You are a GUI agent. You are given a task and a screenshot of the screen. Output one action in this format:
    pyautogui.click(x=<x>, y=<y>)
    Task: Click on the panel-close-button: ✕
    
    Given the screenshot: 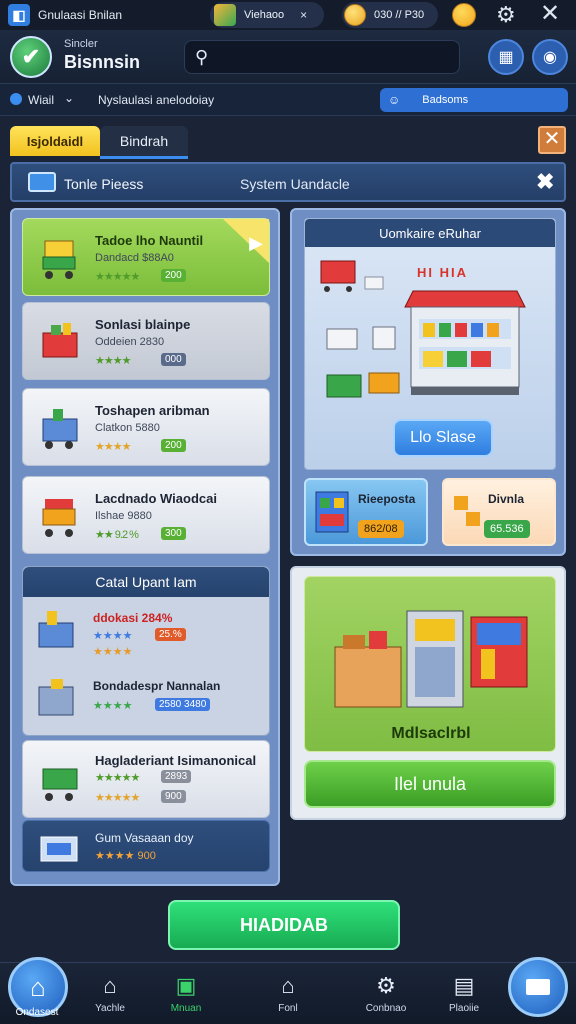 What is the action you would take?
    pyautogui.click(x=552, y=140)
    